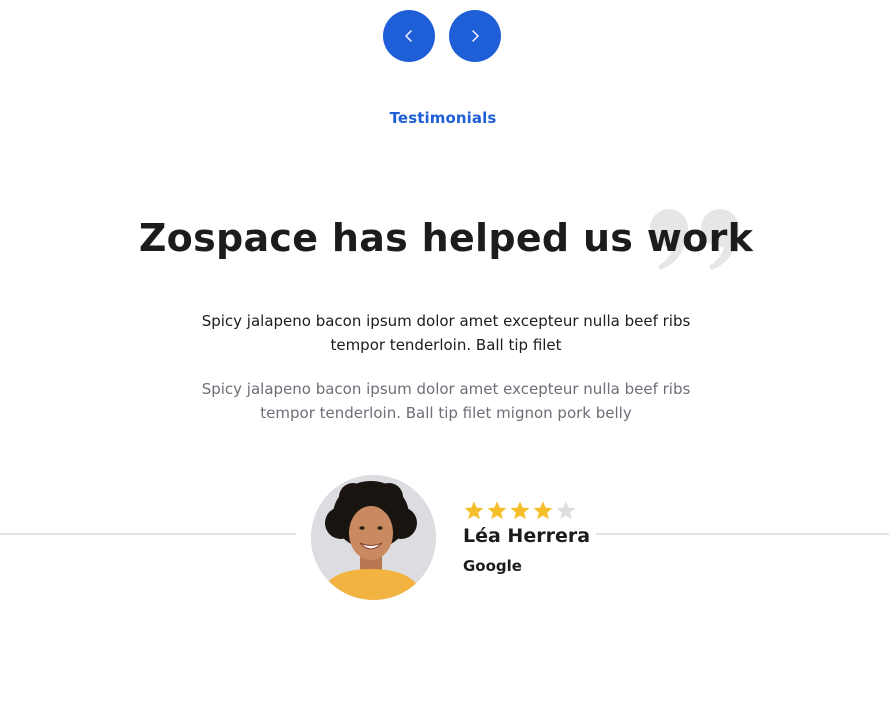 Image resolution: width=889 pixels, height=708 pixels. I want to click on next-slide-button, so click(475, 36).